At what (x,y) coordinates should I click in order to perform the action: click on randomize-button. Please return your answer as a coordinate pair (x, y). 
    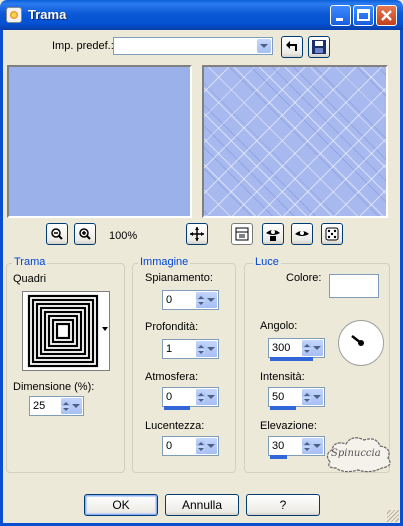
    Looking at the image, I should click on (332, 234).